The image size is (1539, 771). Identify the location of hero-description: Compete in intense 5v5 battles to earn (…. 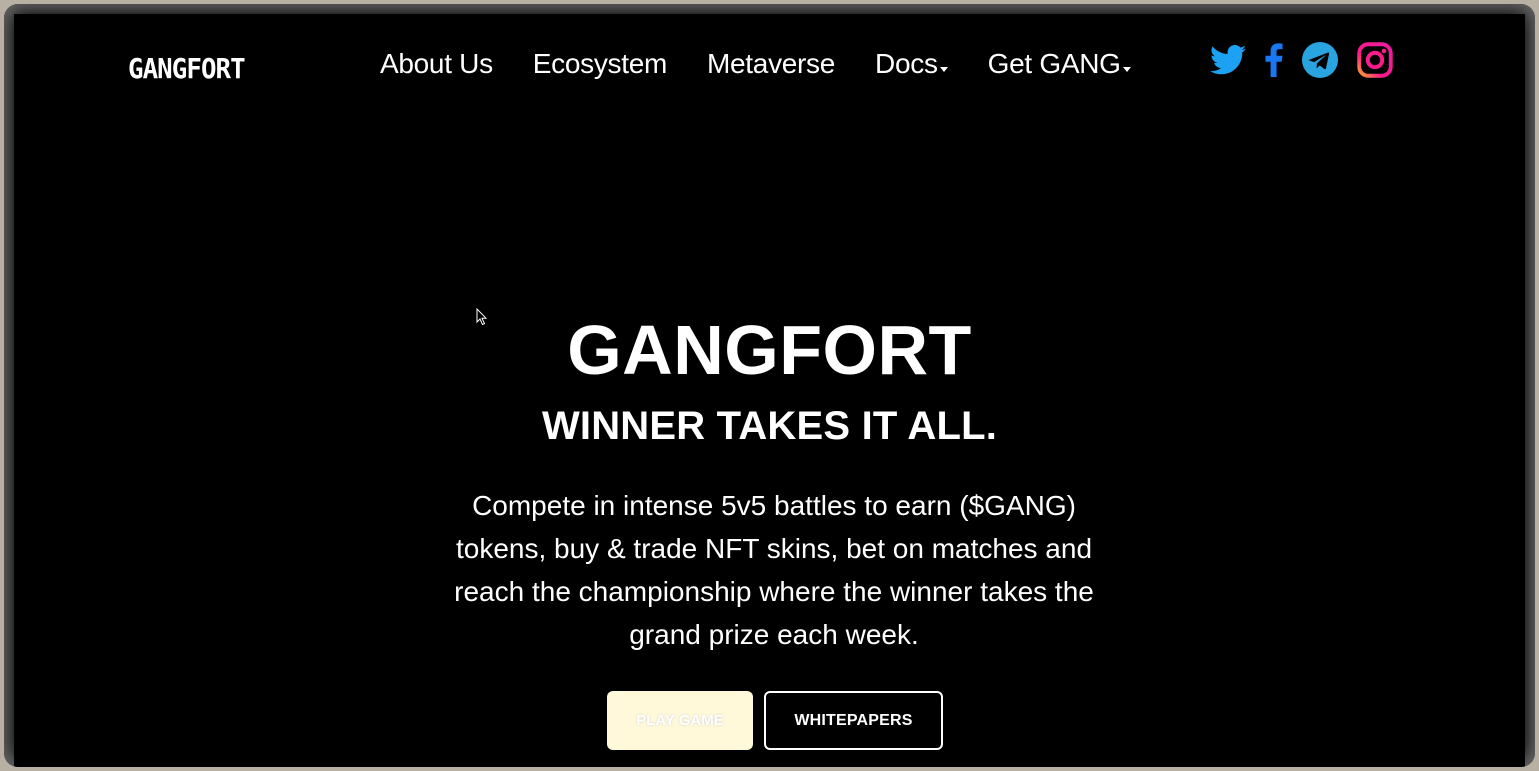
(774, 570).